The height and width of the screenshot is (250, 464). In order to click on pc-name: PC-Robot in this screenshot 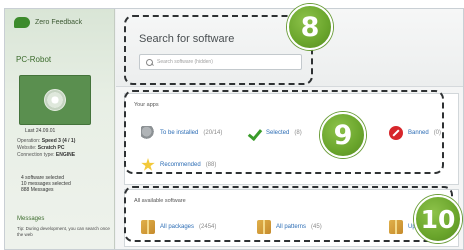, I will do `click(34, 59)`.